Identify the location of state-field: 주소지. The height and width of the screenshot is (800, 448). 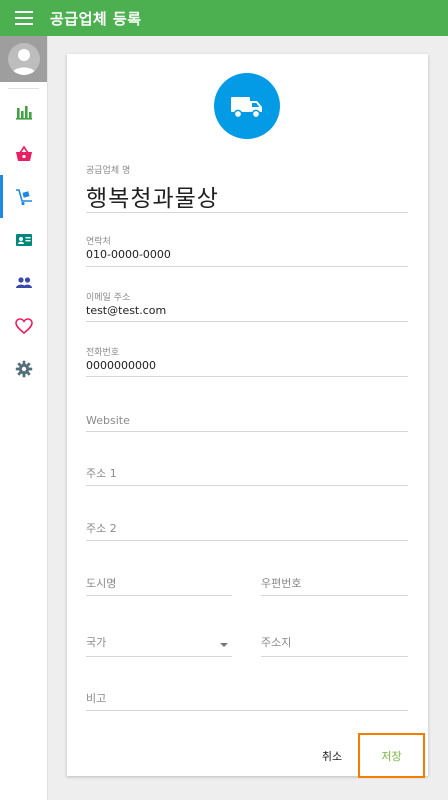
(334, 644).